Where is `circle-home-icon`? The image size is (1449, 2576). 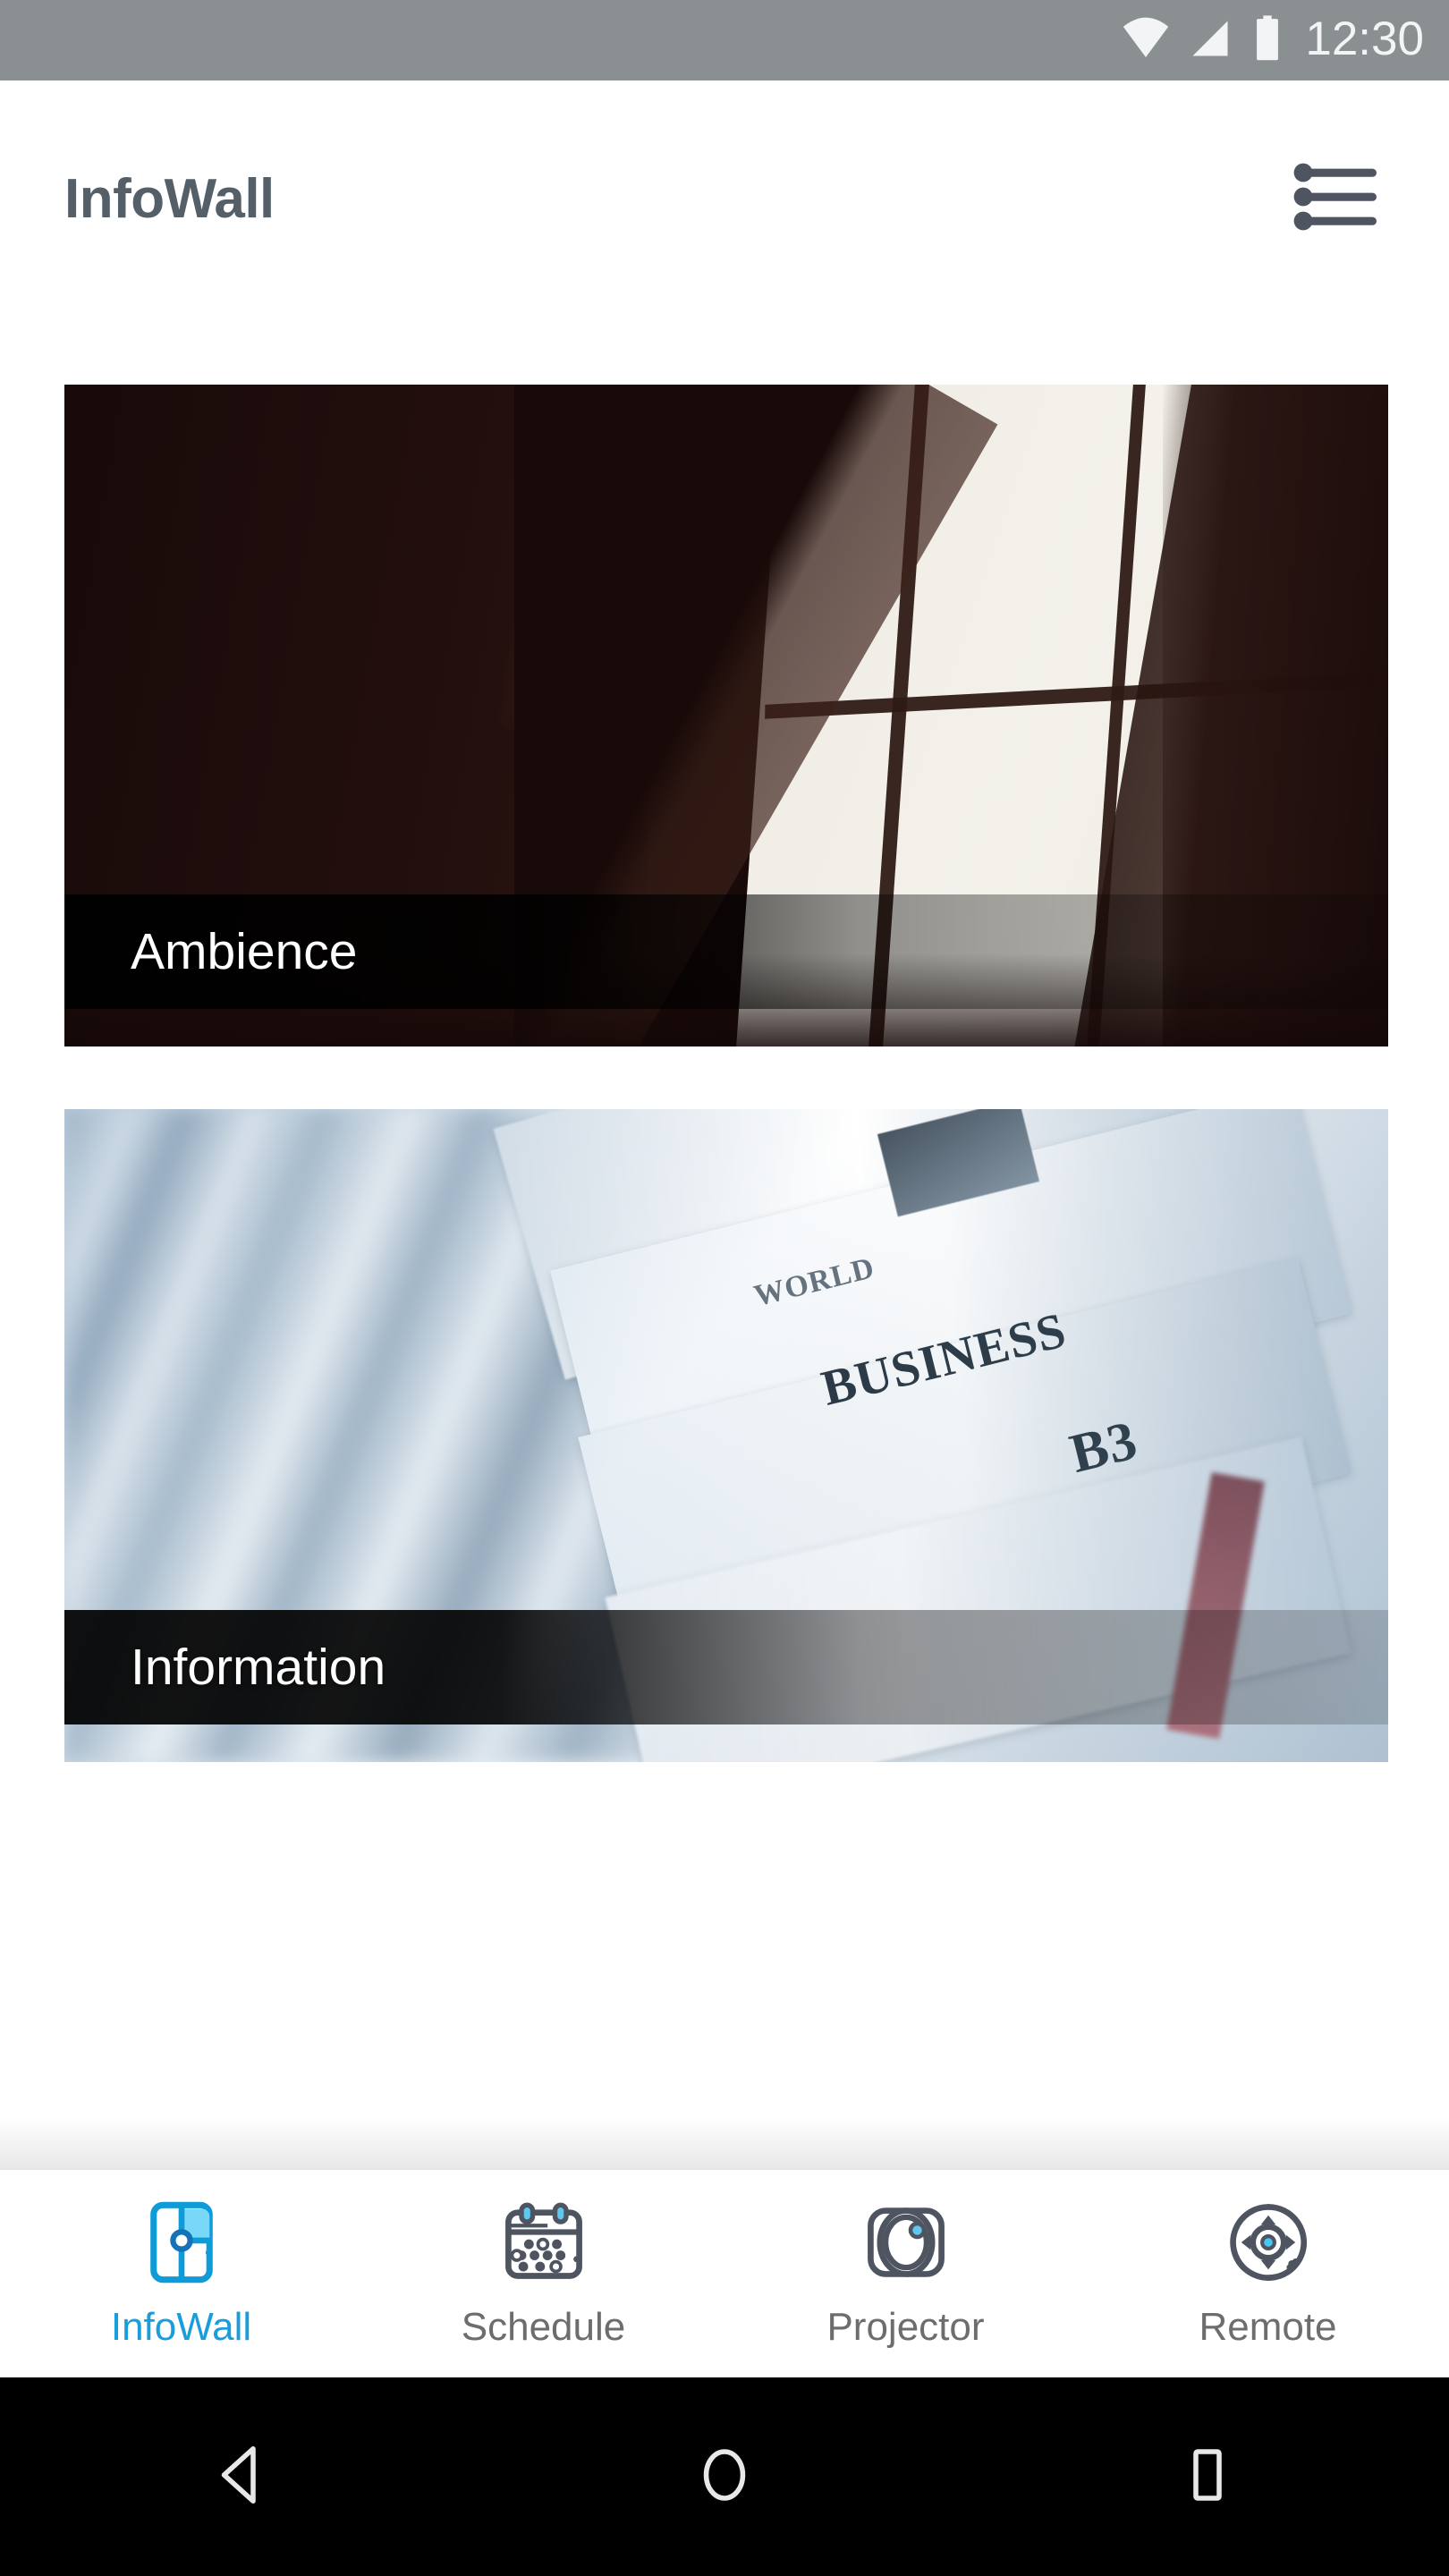 circle-home-icon is located at coordinates (724, 2477).